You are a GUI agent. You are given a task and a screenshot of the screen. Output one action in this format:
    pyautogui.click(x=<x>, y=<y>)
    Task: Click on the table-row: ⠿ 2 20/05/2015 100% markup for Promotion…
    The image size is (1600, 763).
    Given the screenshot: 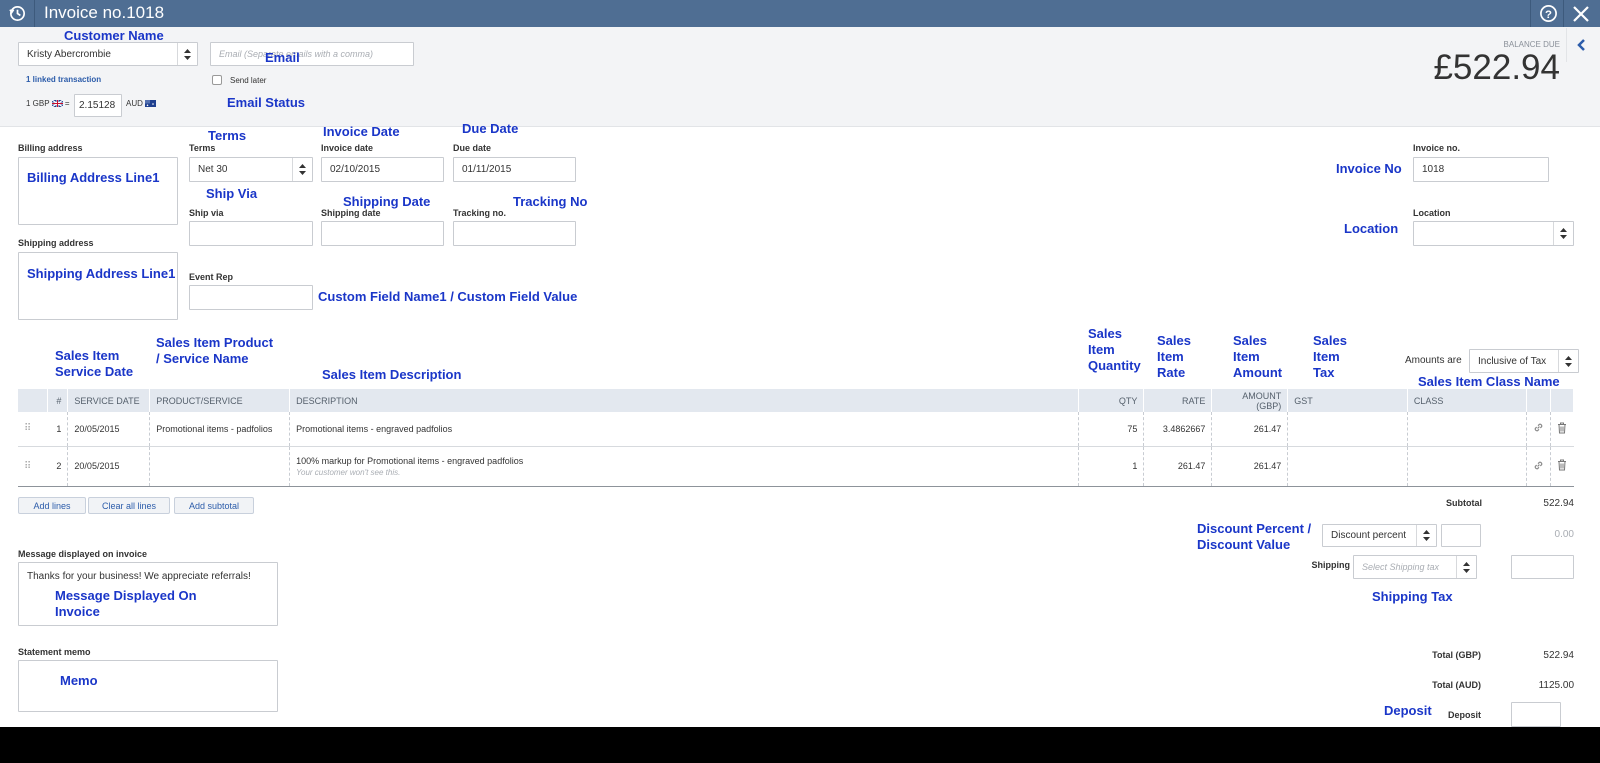 What is the action you would take?
    pyautogui.click(x=796, y=466)
    